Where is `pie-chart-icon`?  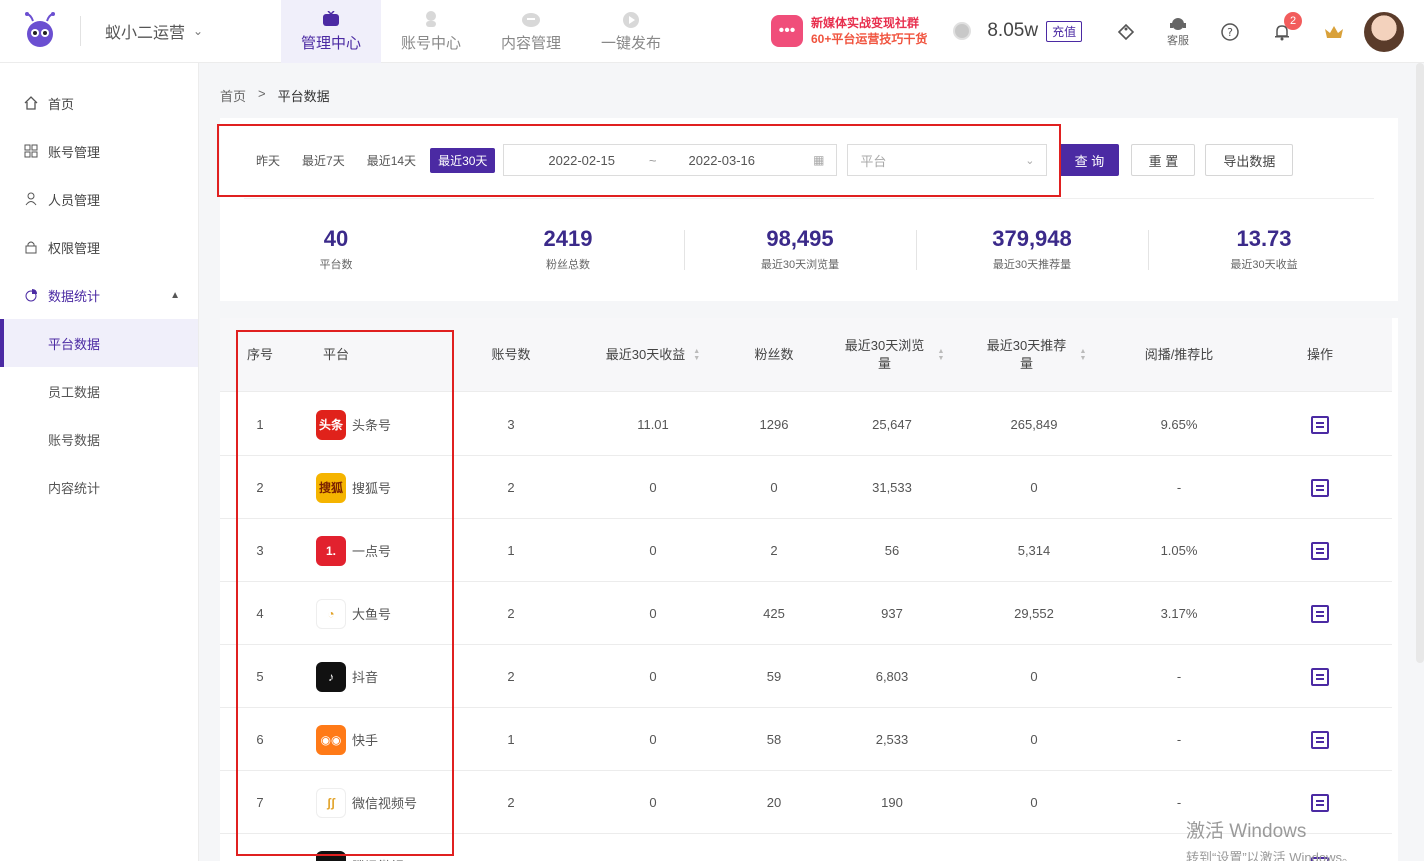 pie-chart-icon is located at coordinates (31, 295).